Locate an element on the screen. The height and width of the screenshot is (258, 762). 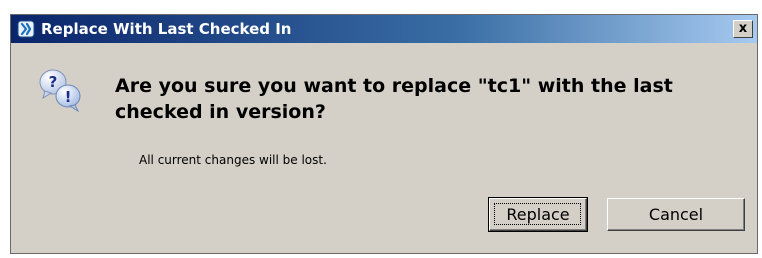
detail-text: All current changes will be lost. is located at coordinates (233, 160).